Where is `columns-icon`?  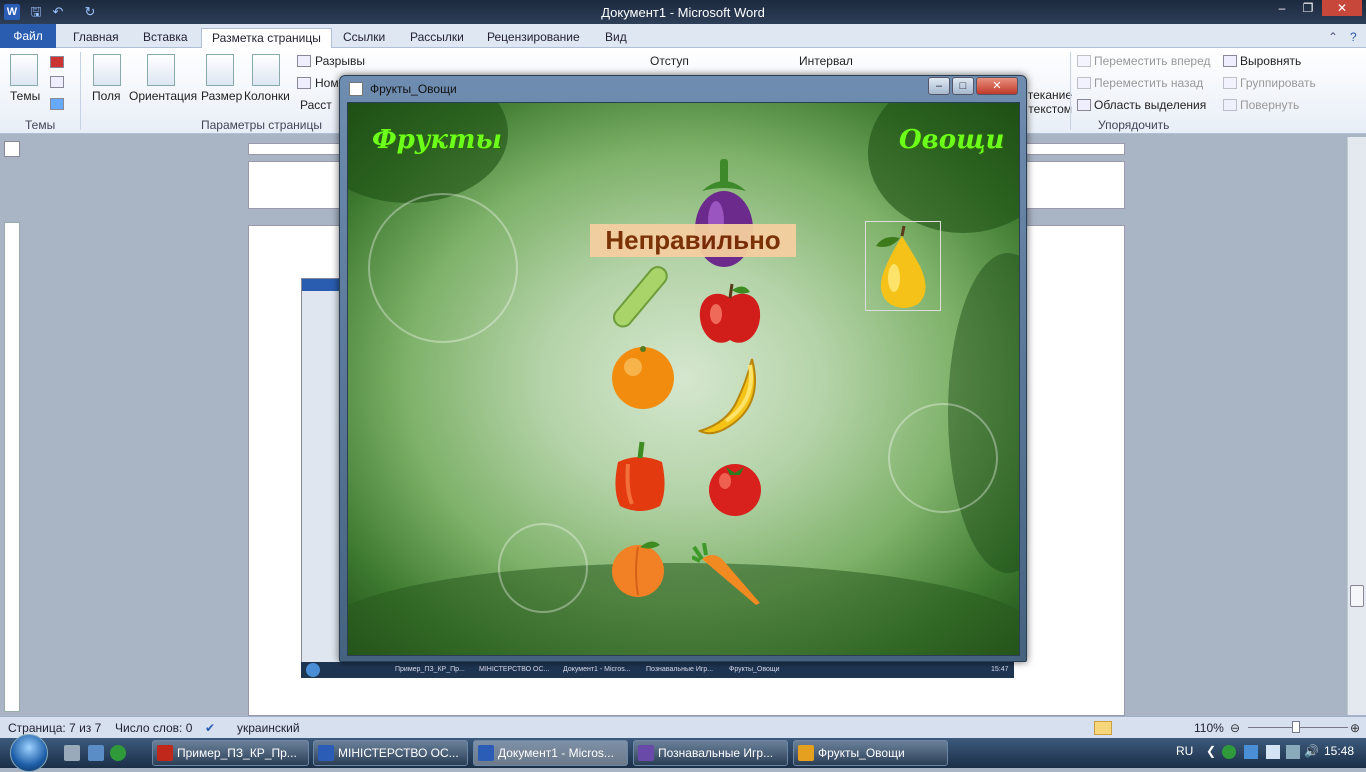 columns-icon is located at coordinates (266, 70).